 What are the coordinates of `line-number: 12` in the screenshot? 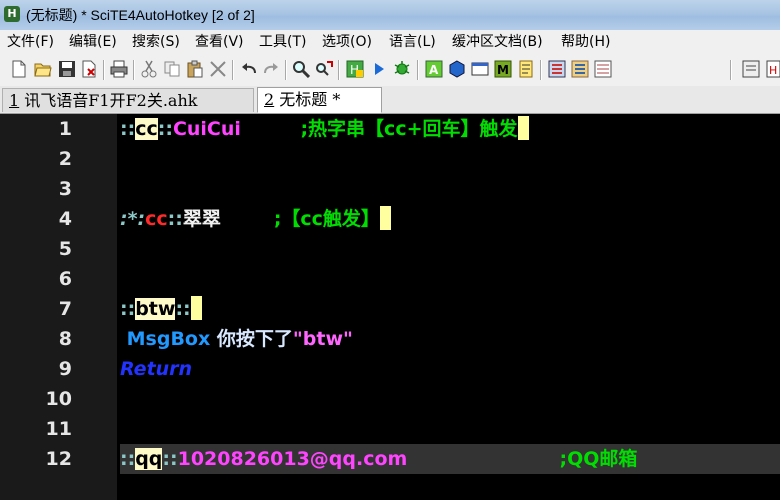 It's located at (58, 459).